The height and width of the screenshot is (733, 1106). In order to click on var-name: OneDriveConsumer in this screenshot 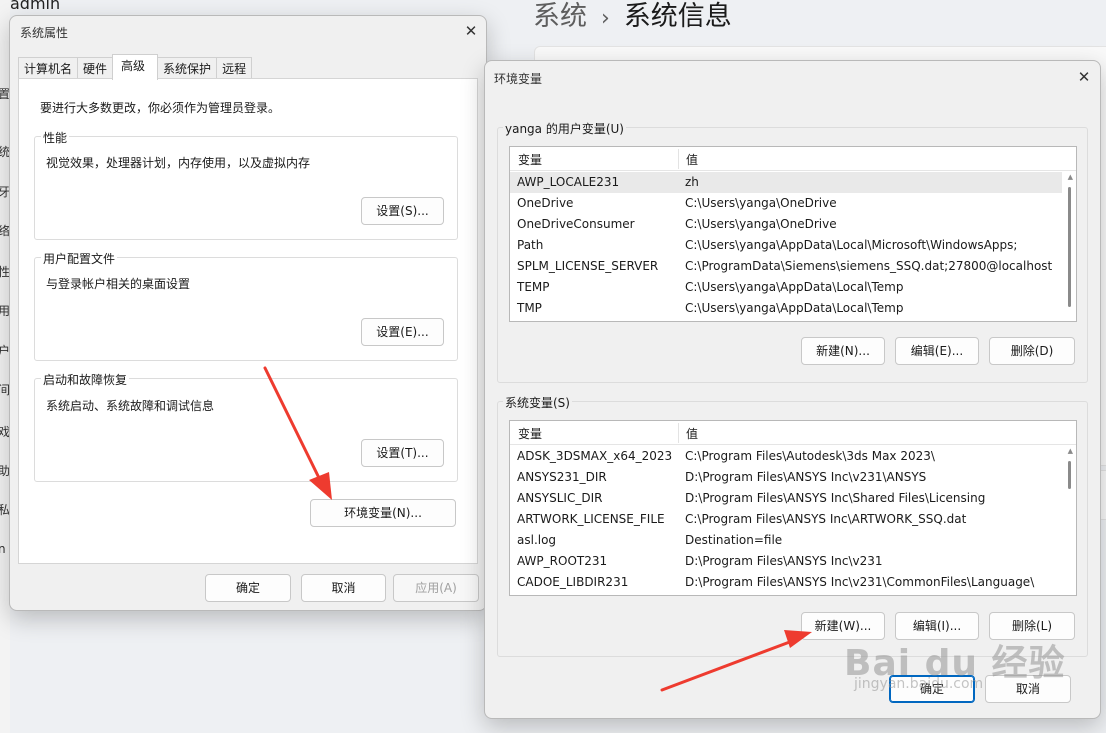, I will do `click(576, 224)`.